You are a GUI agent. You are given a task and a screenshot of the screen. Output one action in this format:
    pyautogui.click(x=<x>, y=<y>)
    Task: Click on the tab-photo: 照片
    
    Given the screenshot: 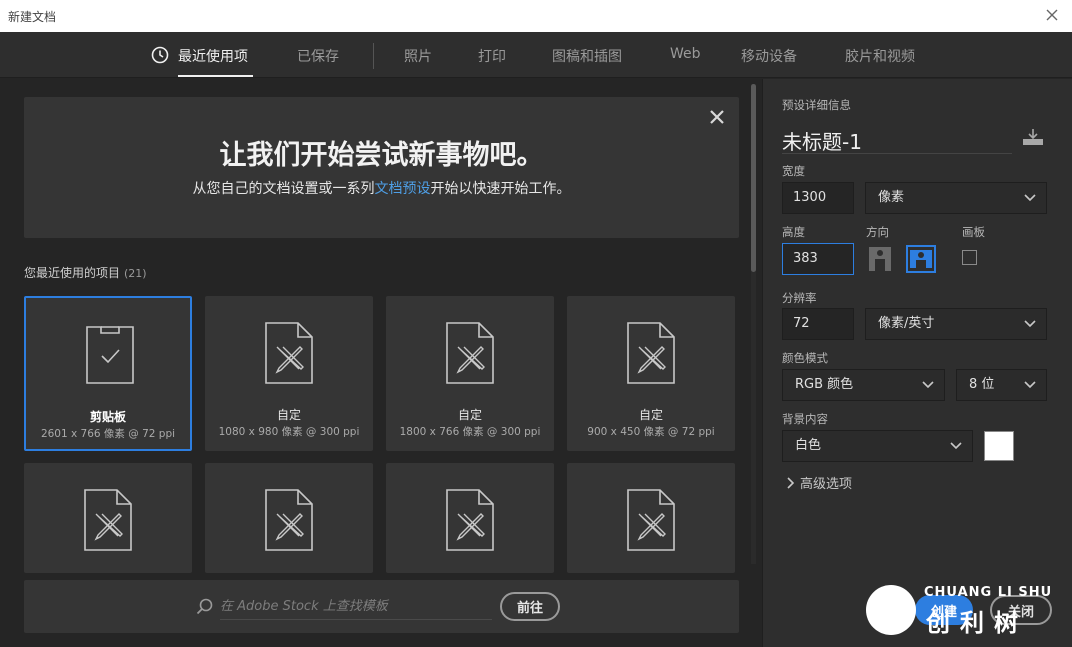 What is the action you would take?
    pyautogui.click(x=418, y=56)
    